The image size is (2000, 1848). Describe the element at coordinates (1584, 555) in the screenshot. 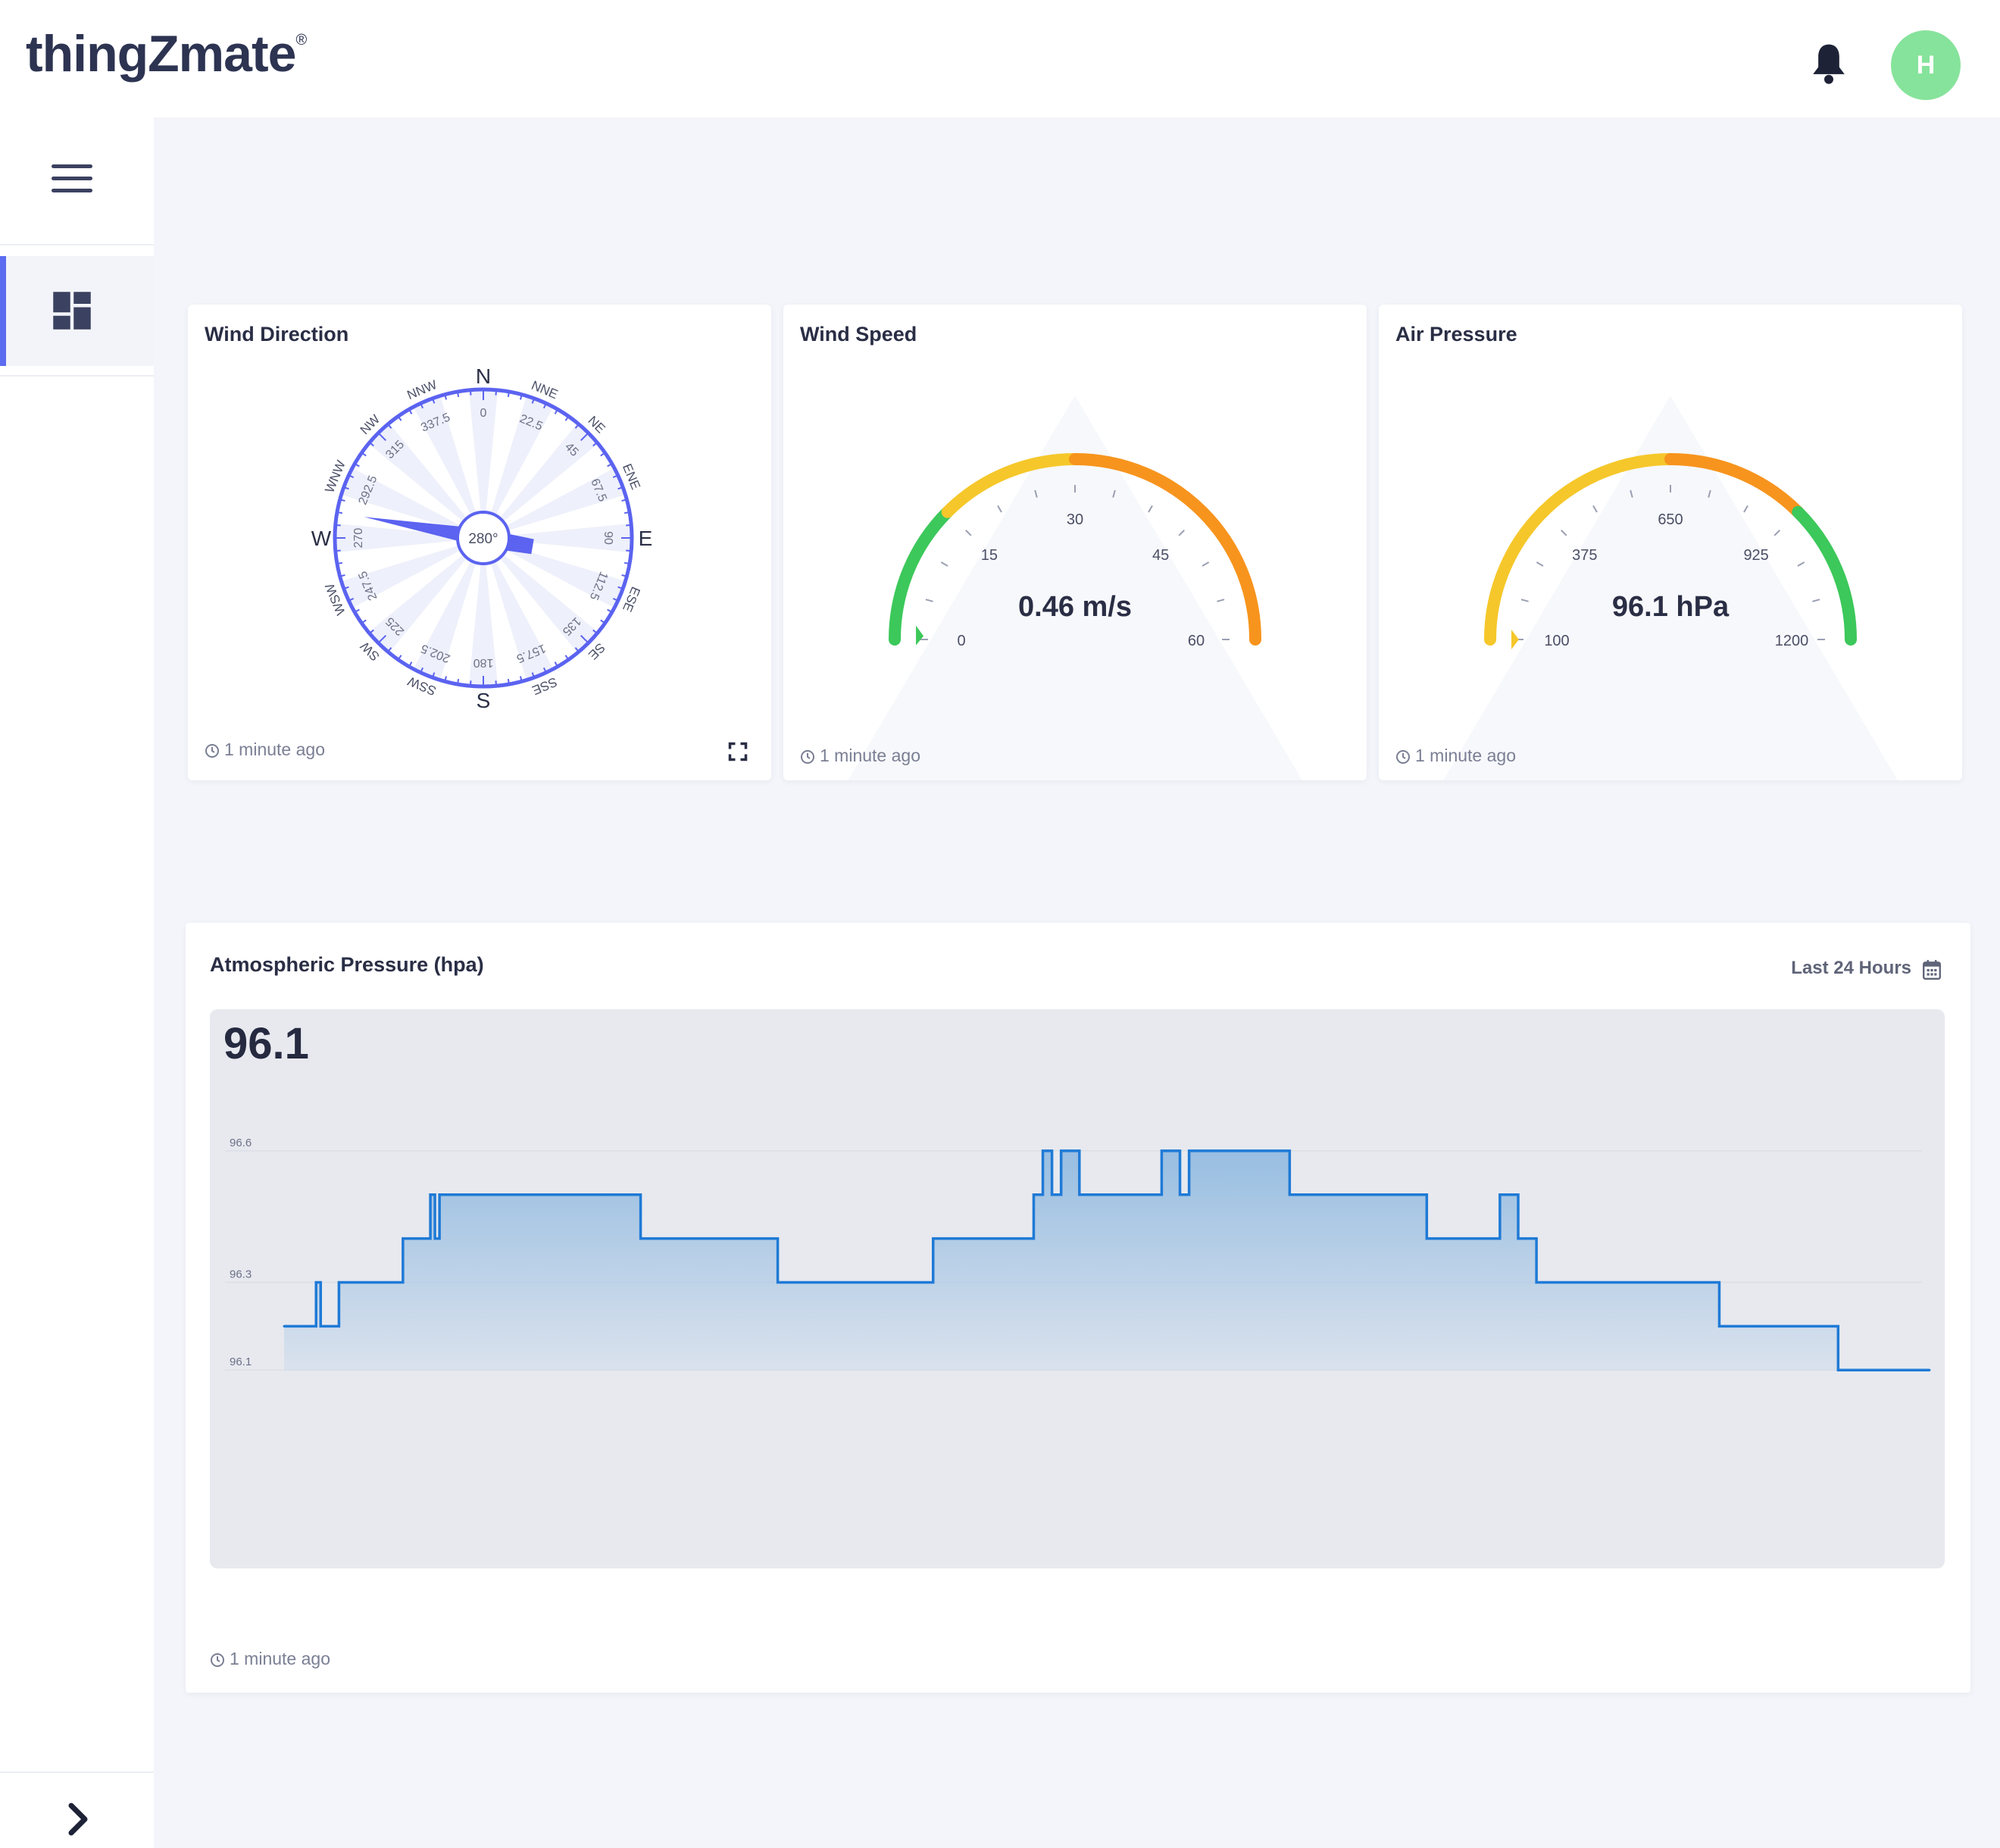

I see `gauge-tick-label: 375` at that location.